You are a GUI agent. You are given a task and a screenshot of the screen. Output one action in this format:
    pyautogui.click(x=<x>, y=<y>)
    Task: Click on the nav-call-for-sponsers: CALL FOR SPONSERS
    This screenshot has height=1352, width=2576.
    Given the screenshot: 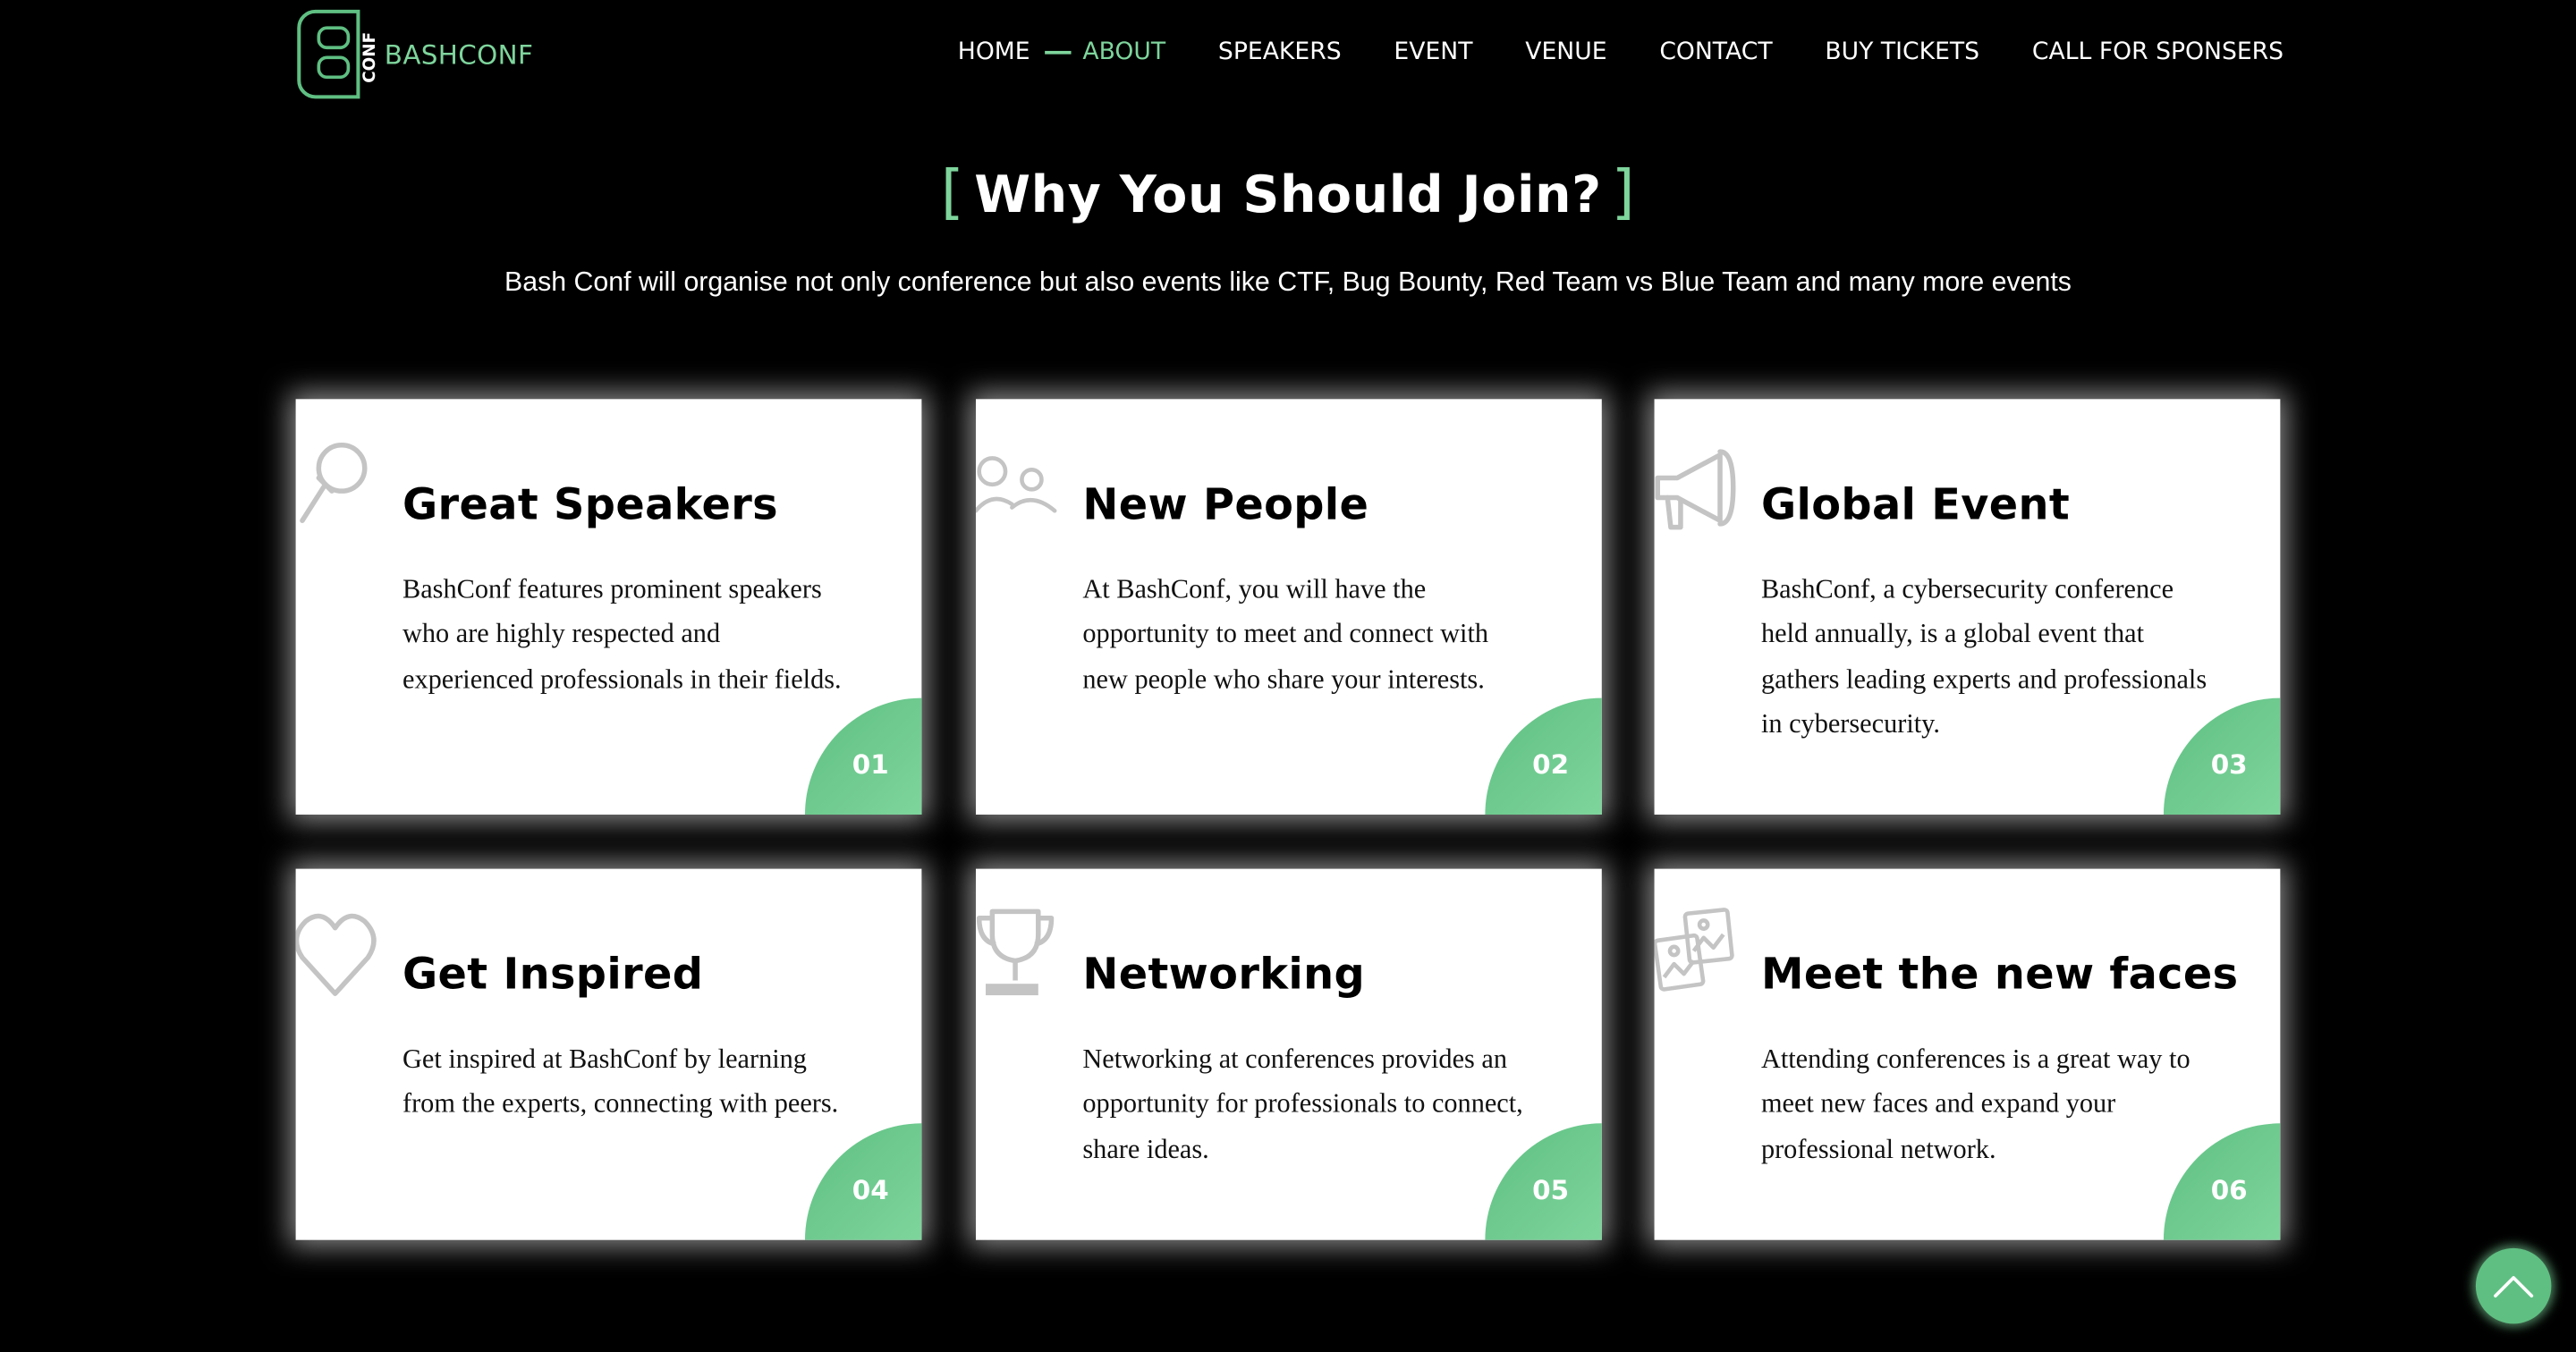 What is the action you would take?
    pyautogui.click(x=2158, y=52)
    